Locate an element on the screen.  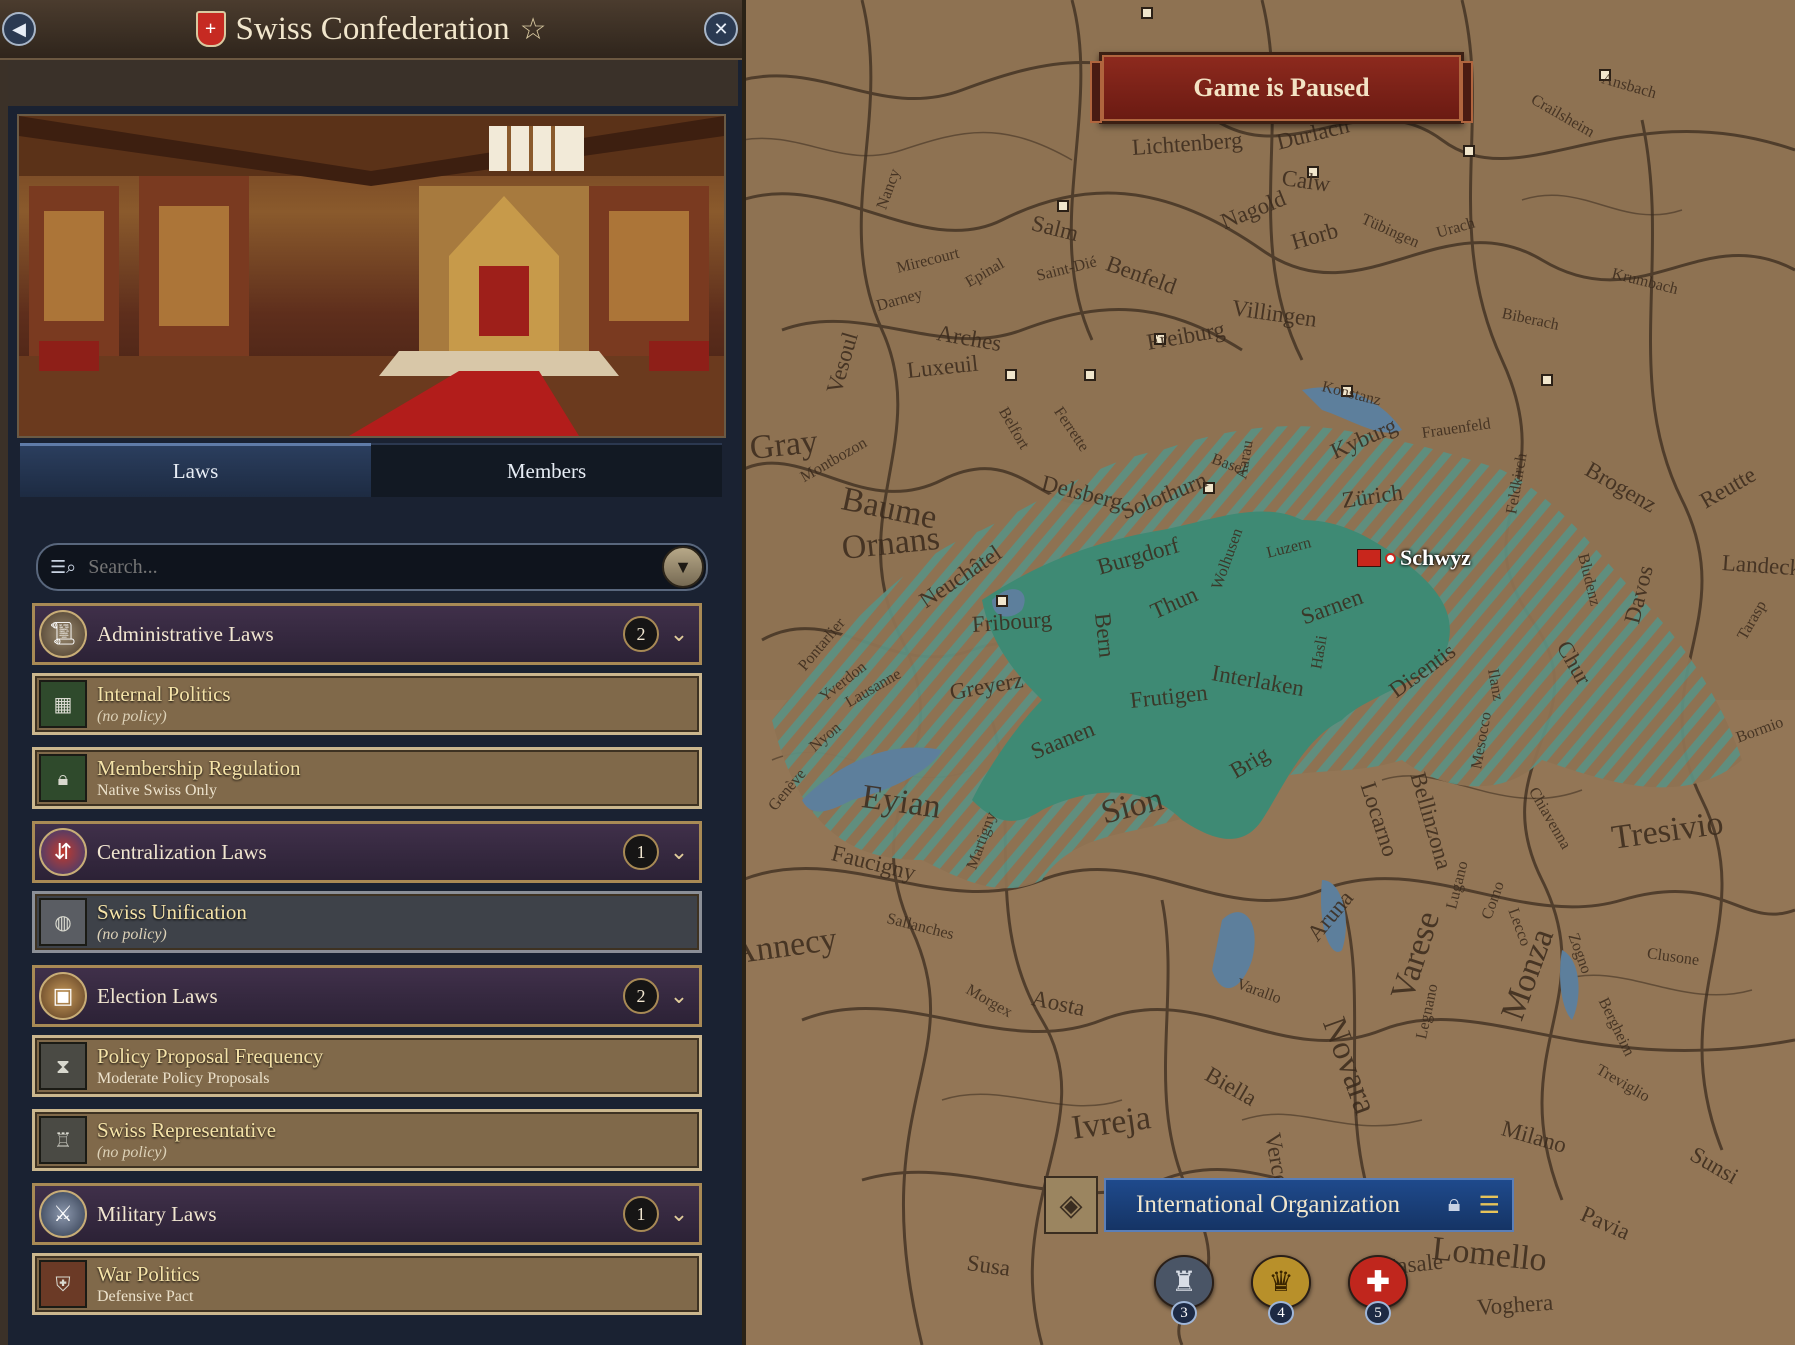
law-swiss-unification: ◍ Swiss Unification (no policy) is located at coordinates (367, 922).